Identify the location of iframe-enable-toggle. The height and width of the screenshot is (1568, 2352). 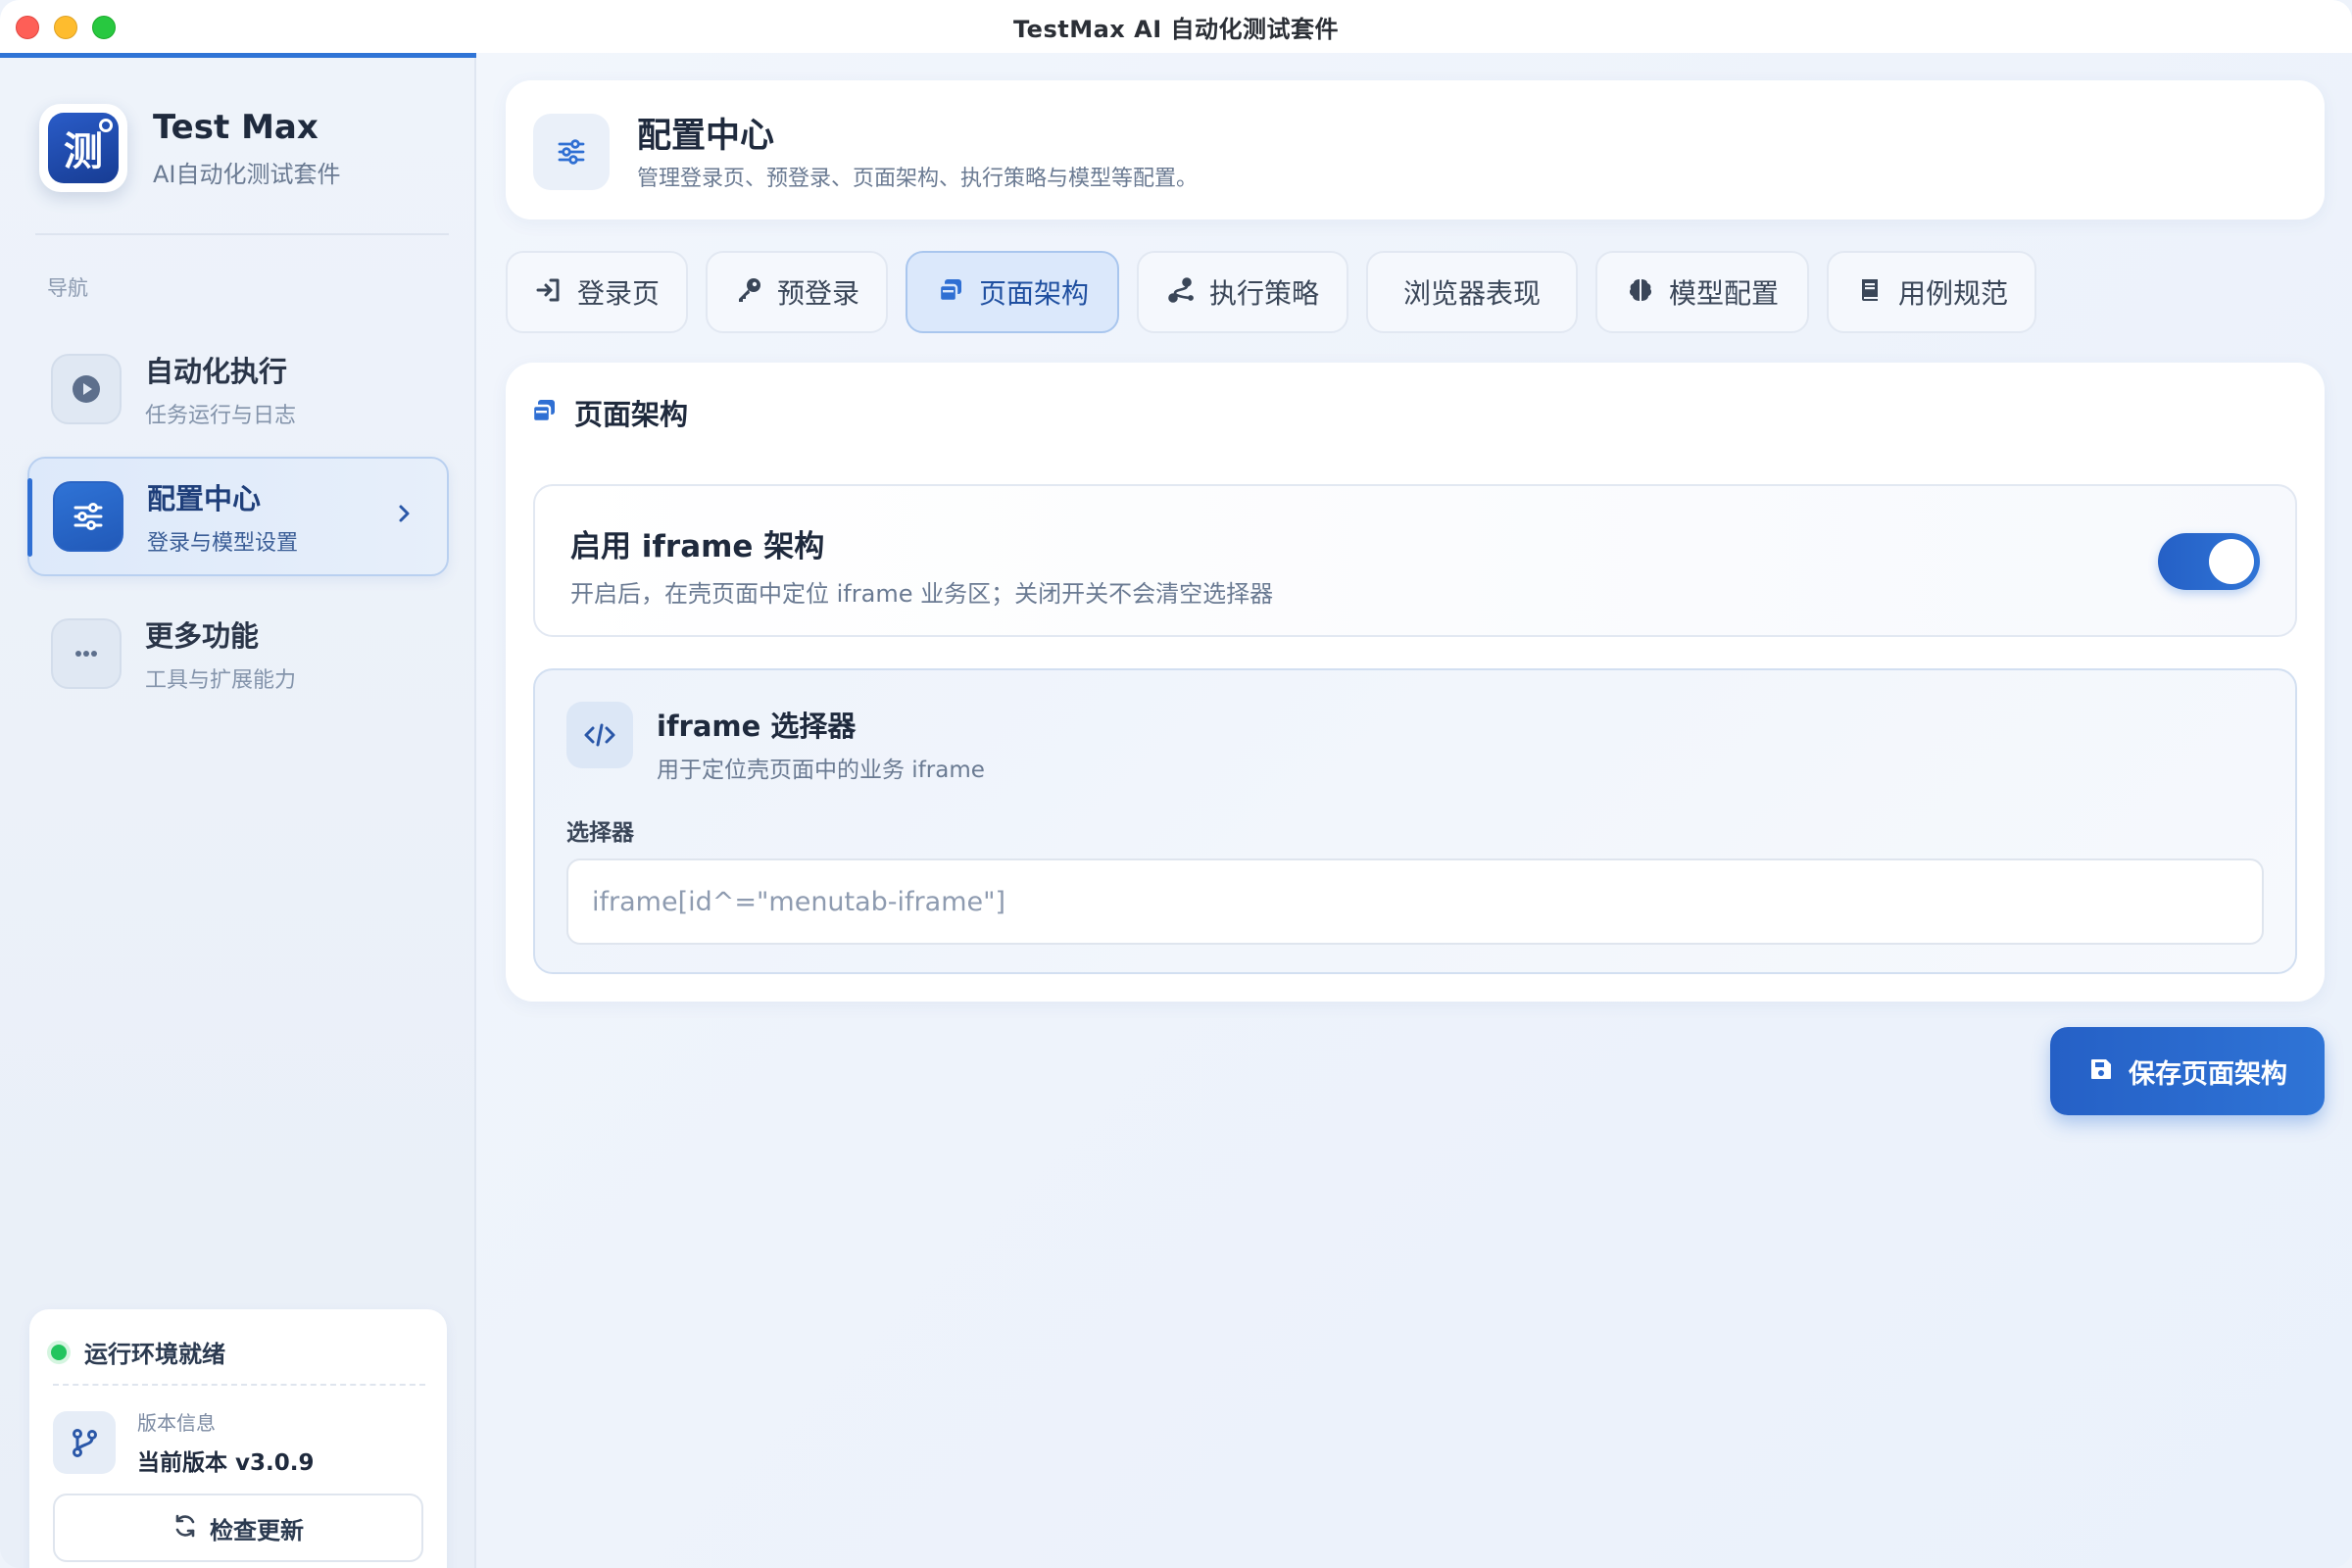
(2209, 561).